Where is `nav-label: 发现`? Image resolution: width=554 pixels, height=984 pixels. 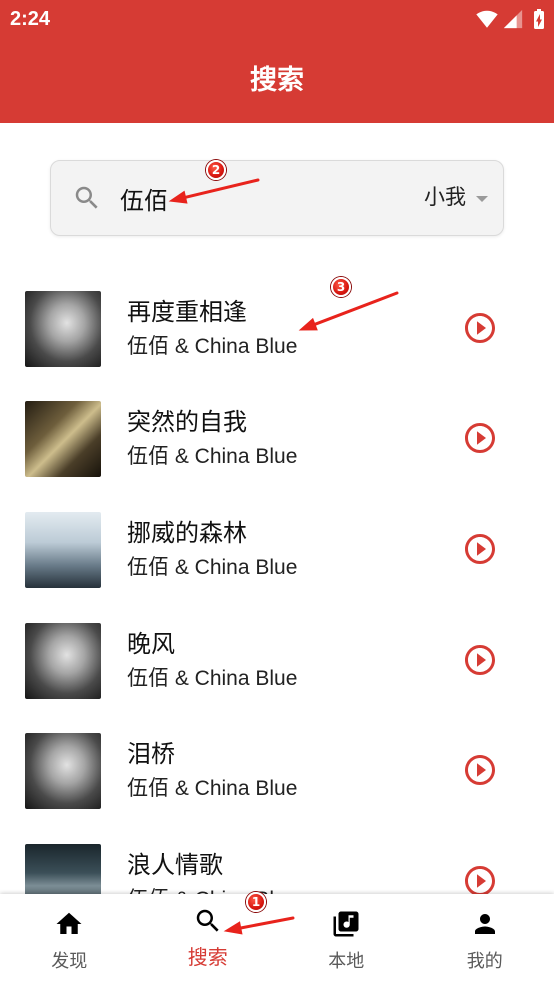 nav-label: 发现 is located at coordinates (69, 961).